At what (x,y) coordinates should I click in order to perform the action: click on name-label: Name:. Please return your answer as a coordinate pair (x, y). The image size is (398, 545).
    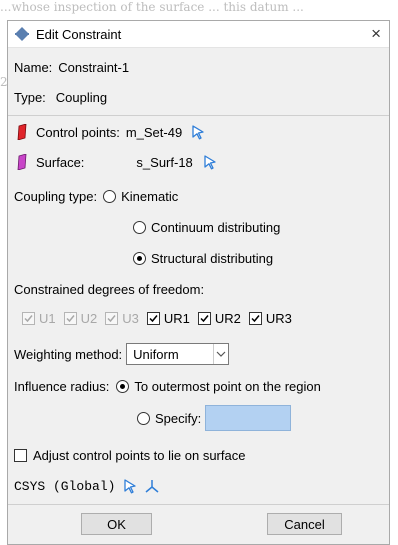
    Looking at the image, I should click on (33, 67).